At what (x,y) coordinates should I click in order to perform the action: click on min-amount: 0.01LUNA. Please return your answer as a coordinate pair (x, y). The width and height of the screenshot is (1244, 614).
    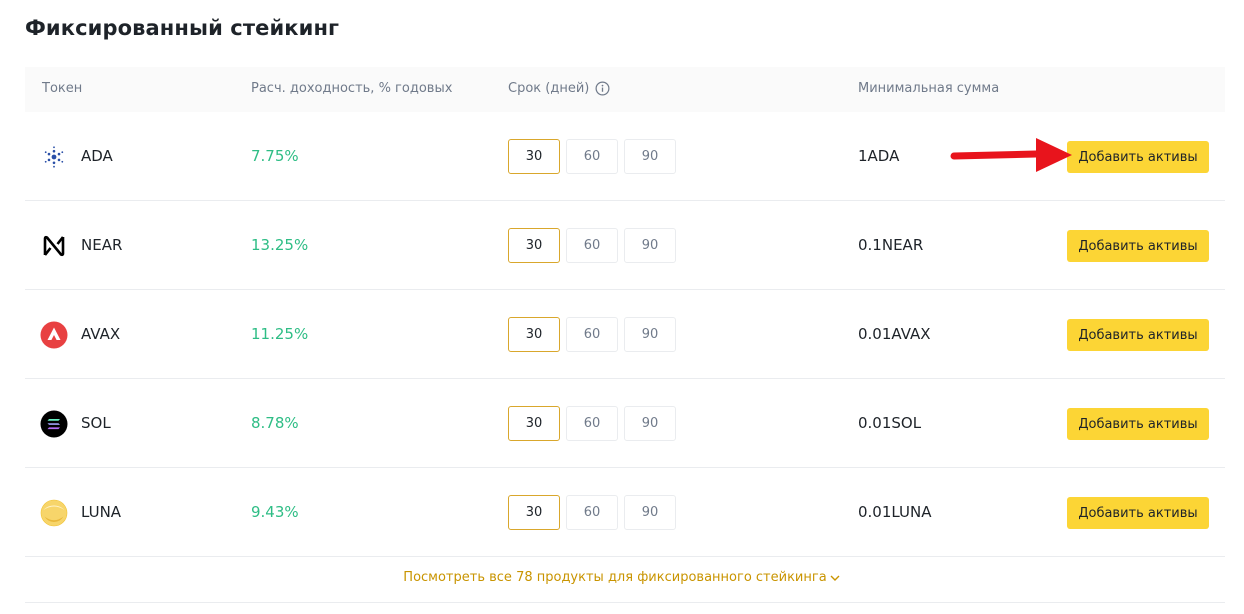
    Looking at the image, I should click on (895, 512).